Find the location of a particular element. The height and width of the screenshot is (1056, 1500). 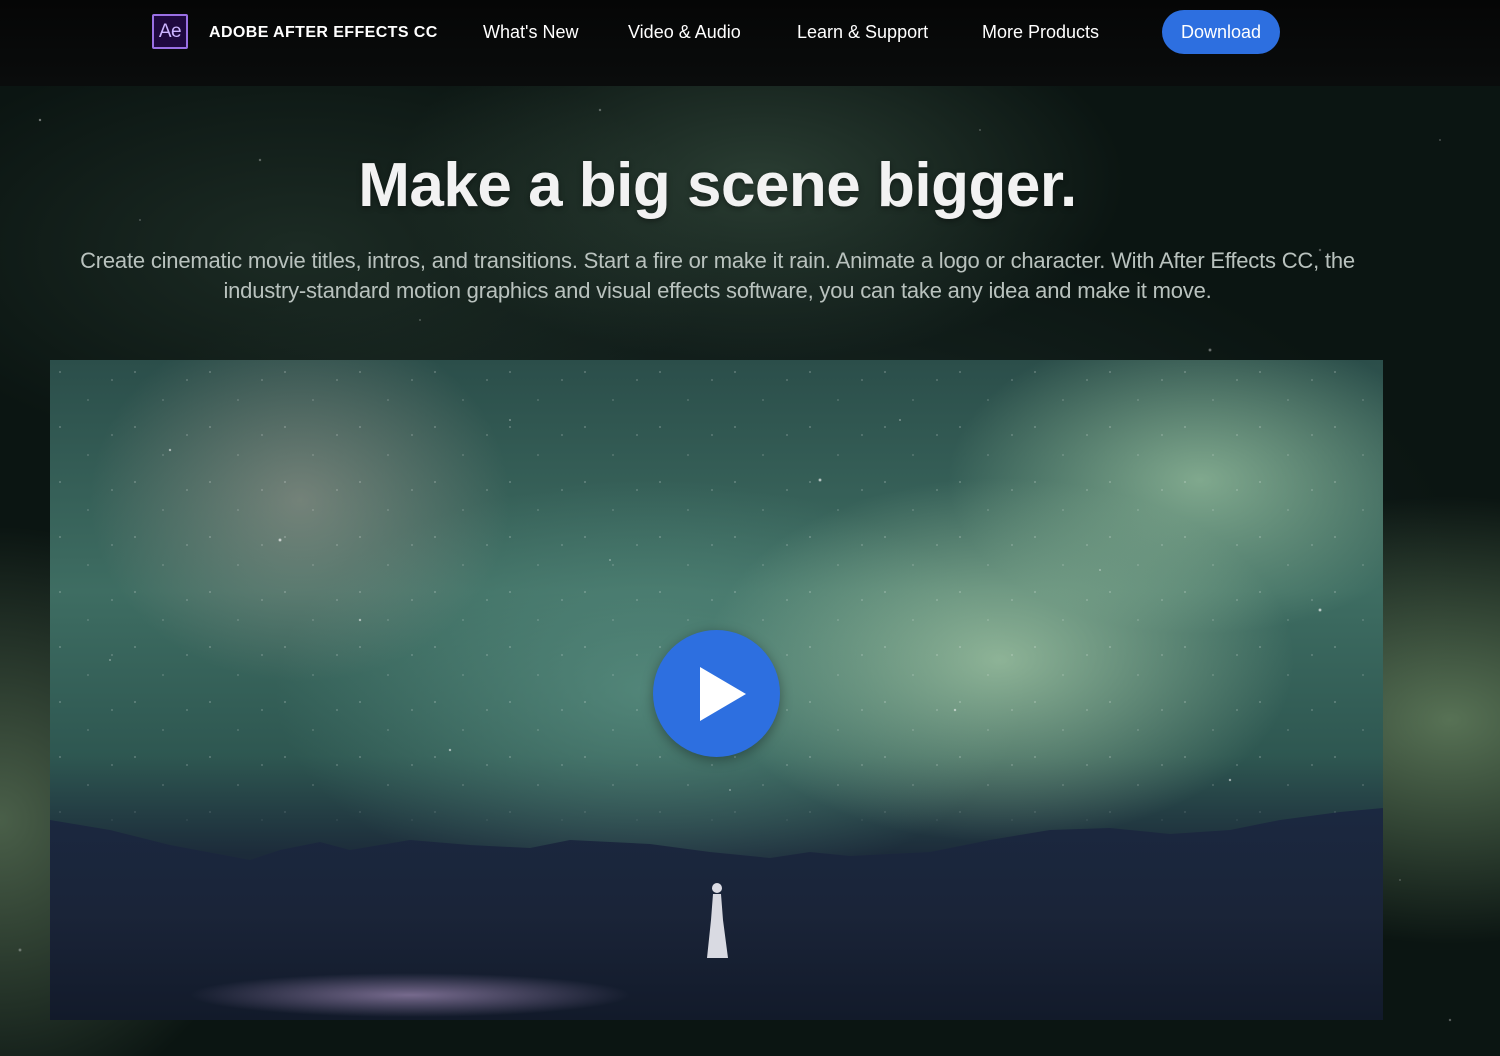

hero-headline: Make a big scene bigger. is located at coordinates (717, 185).